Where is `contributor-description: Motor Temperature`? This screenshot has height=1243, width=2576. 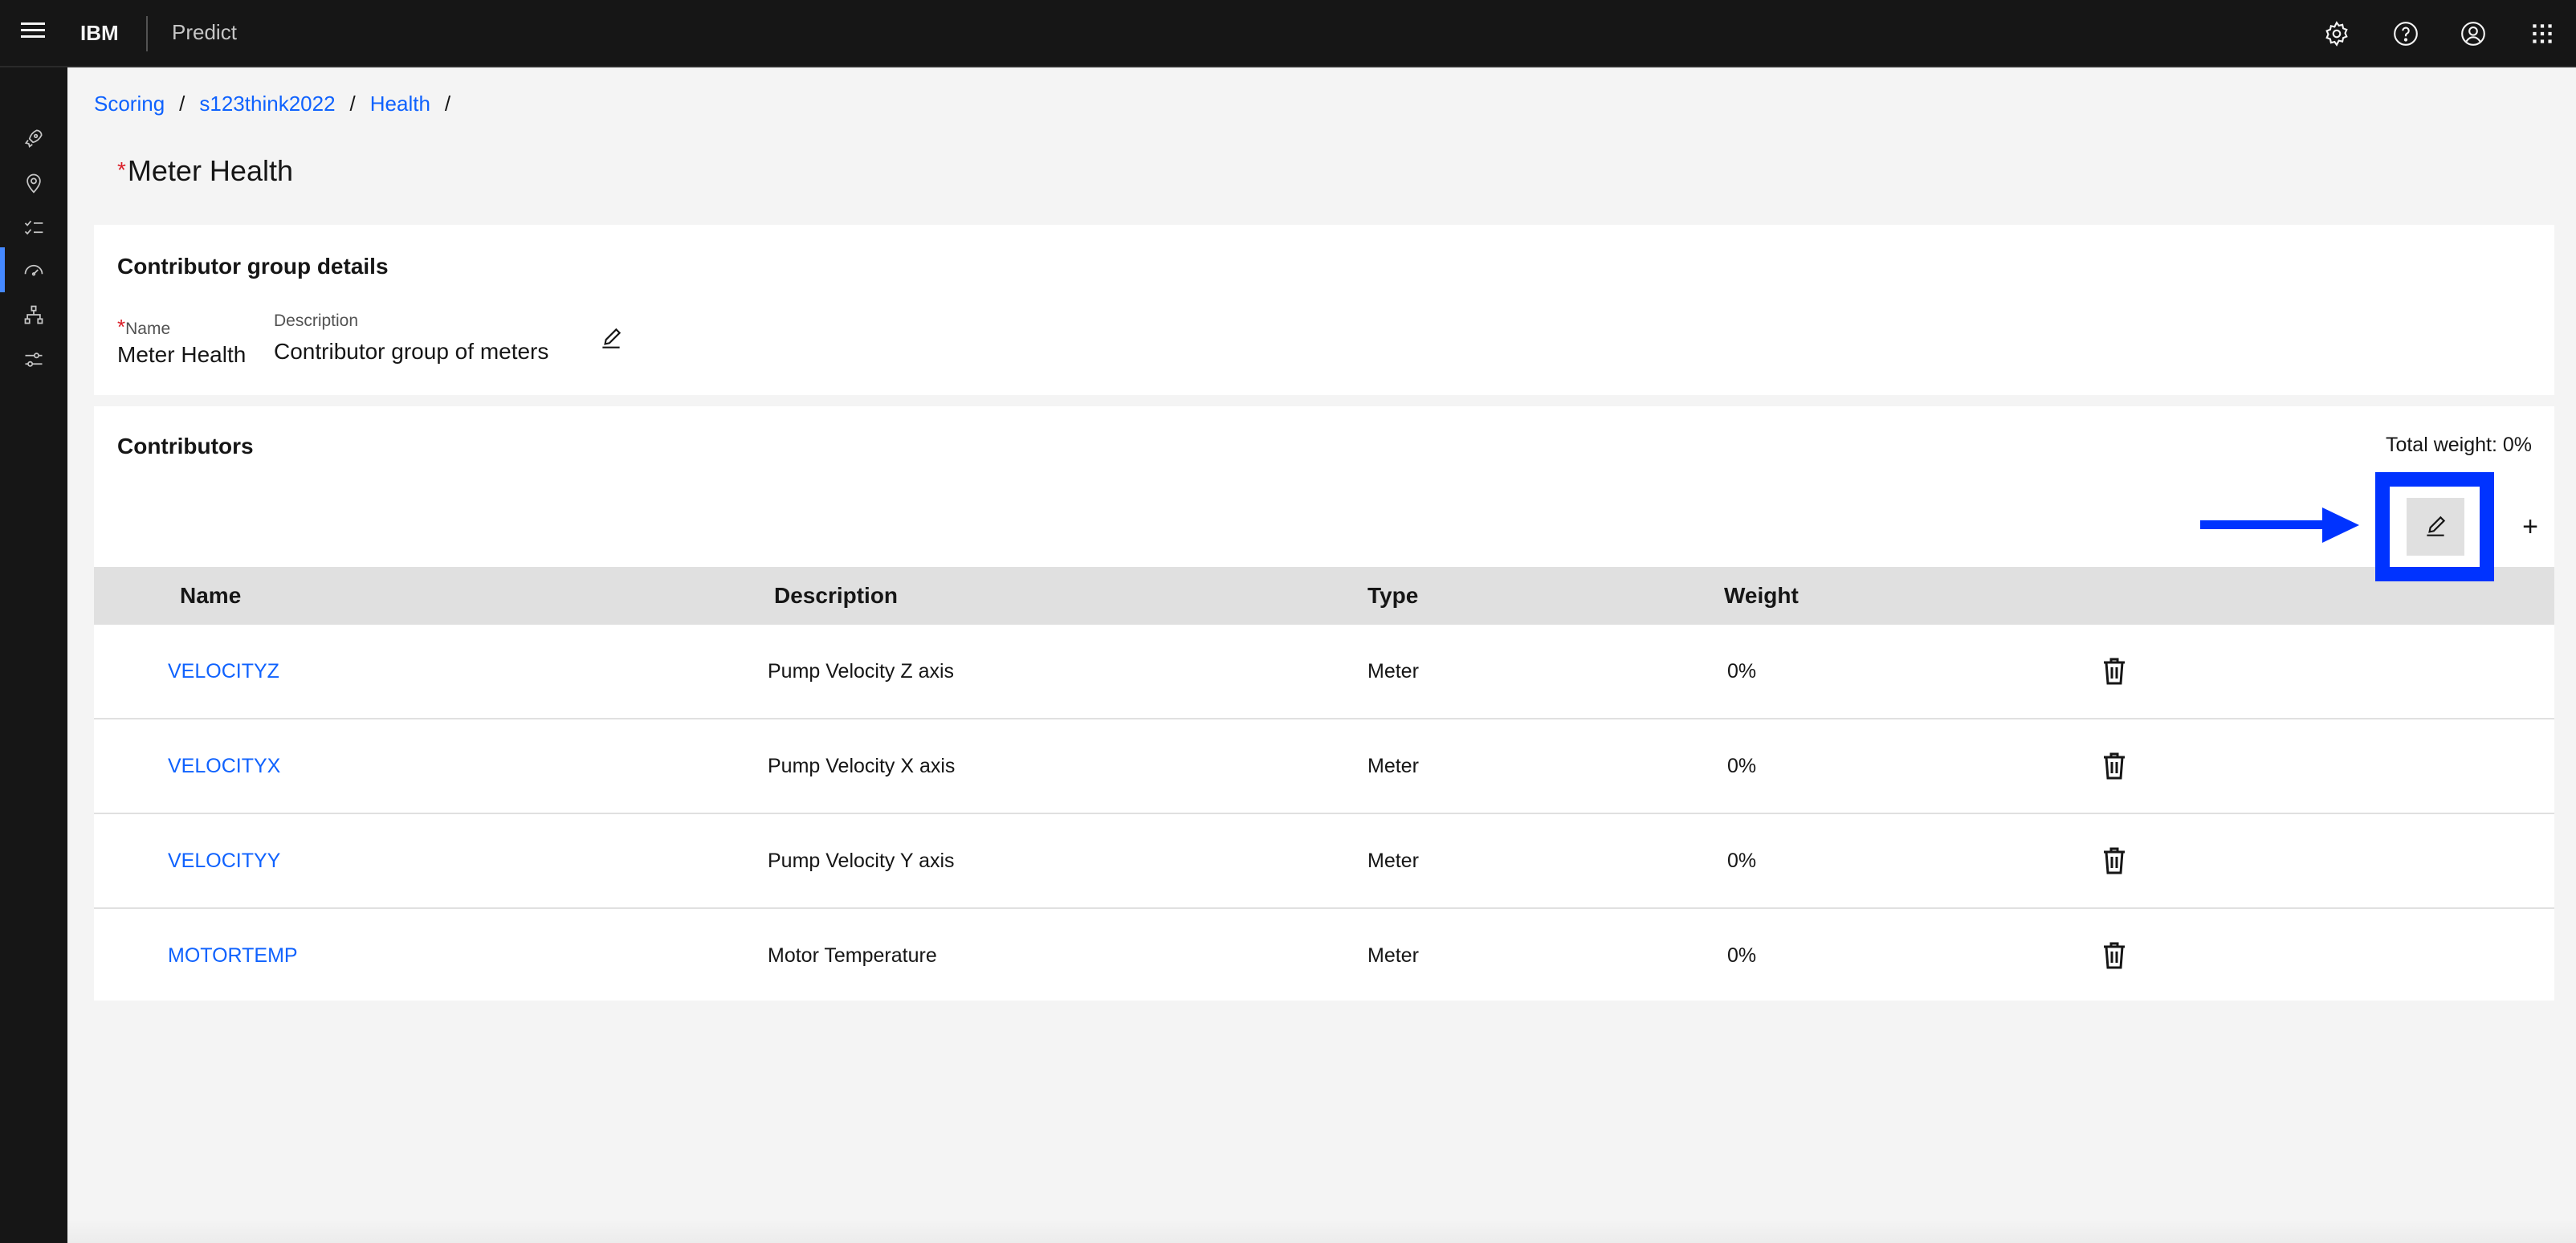 contributor-description: Motor Temperature is located at coordinates (852, 955).